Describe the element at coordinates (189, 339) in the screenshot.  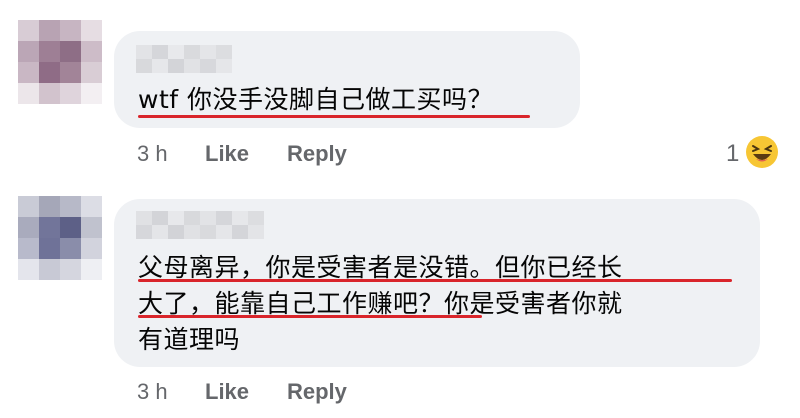
I see `comment-text-line: 有道理吗` at that location.